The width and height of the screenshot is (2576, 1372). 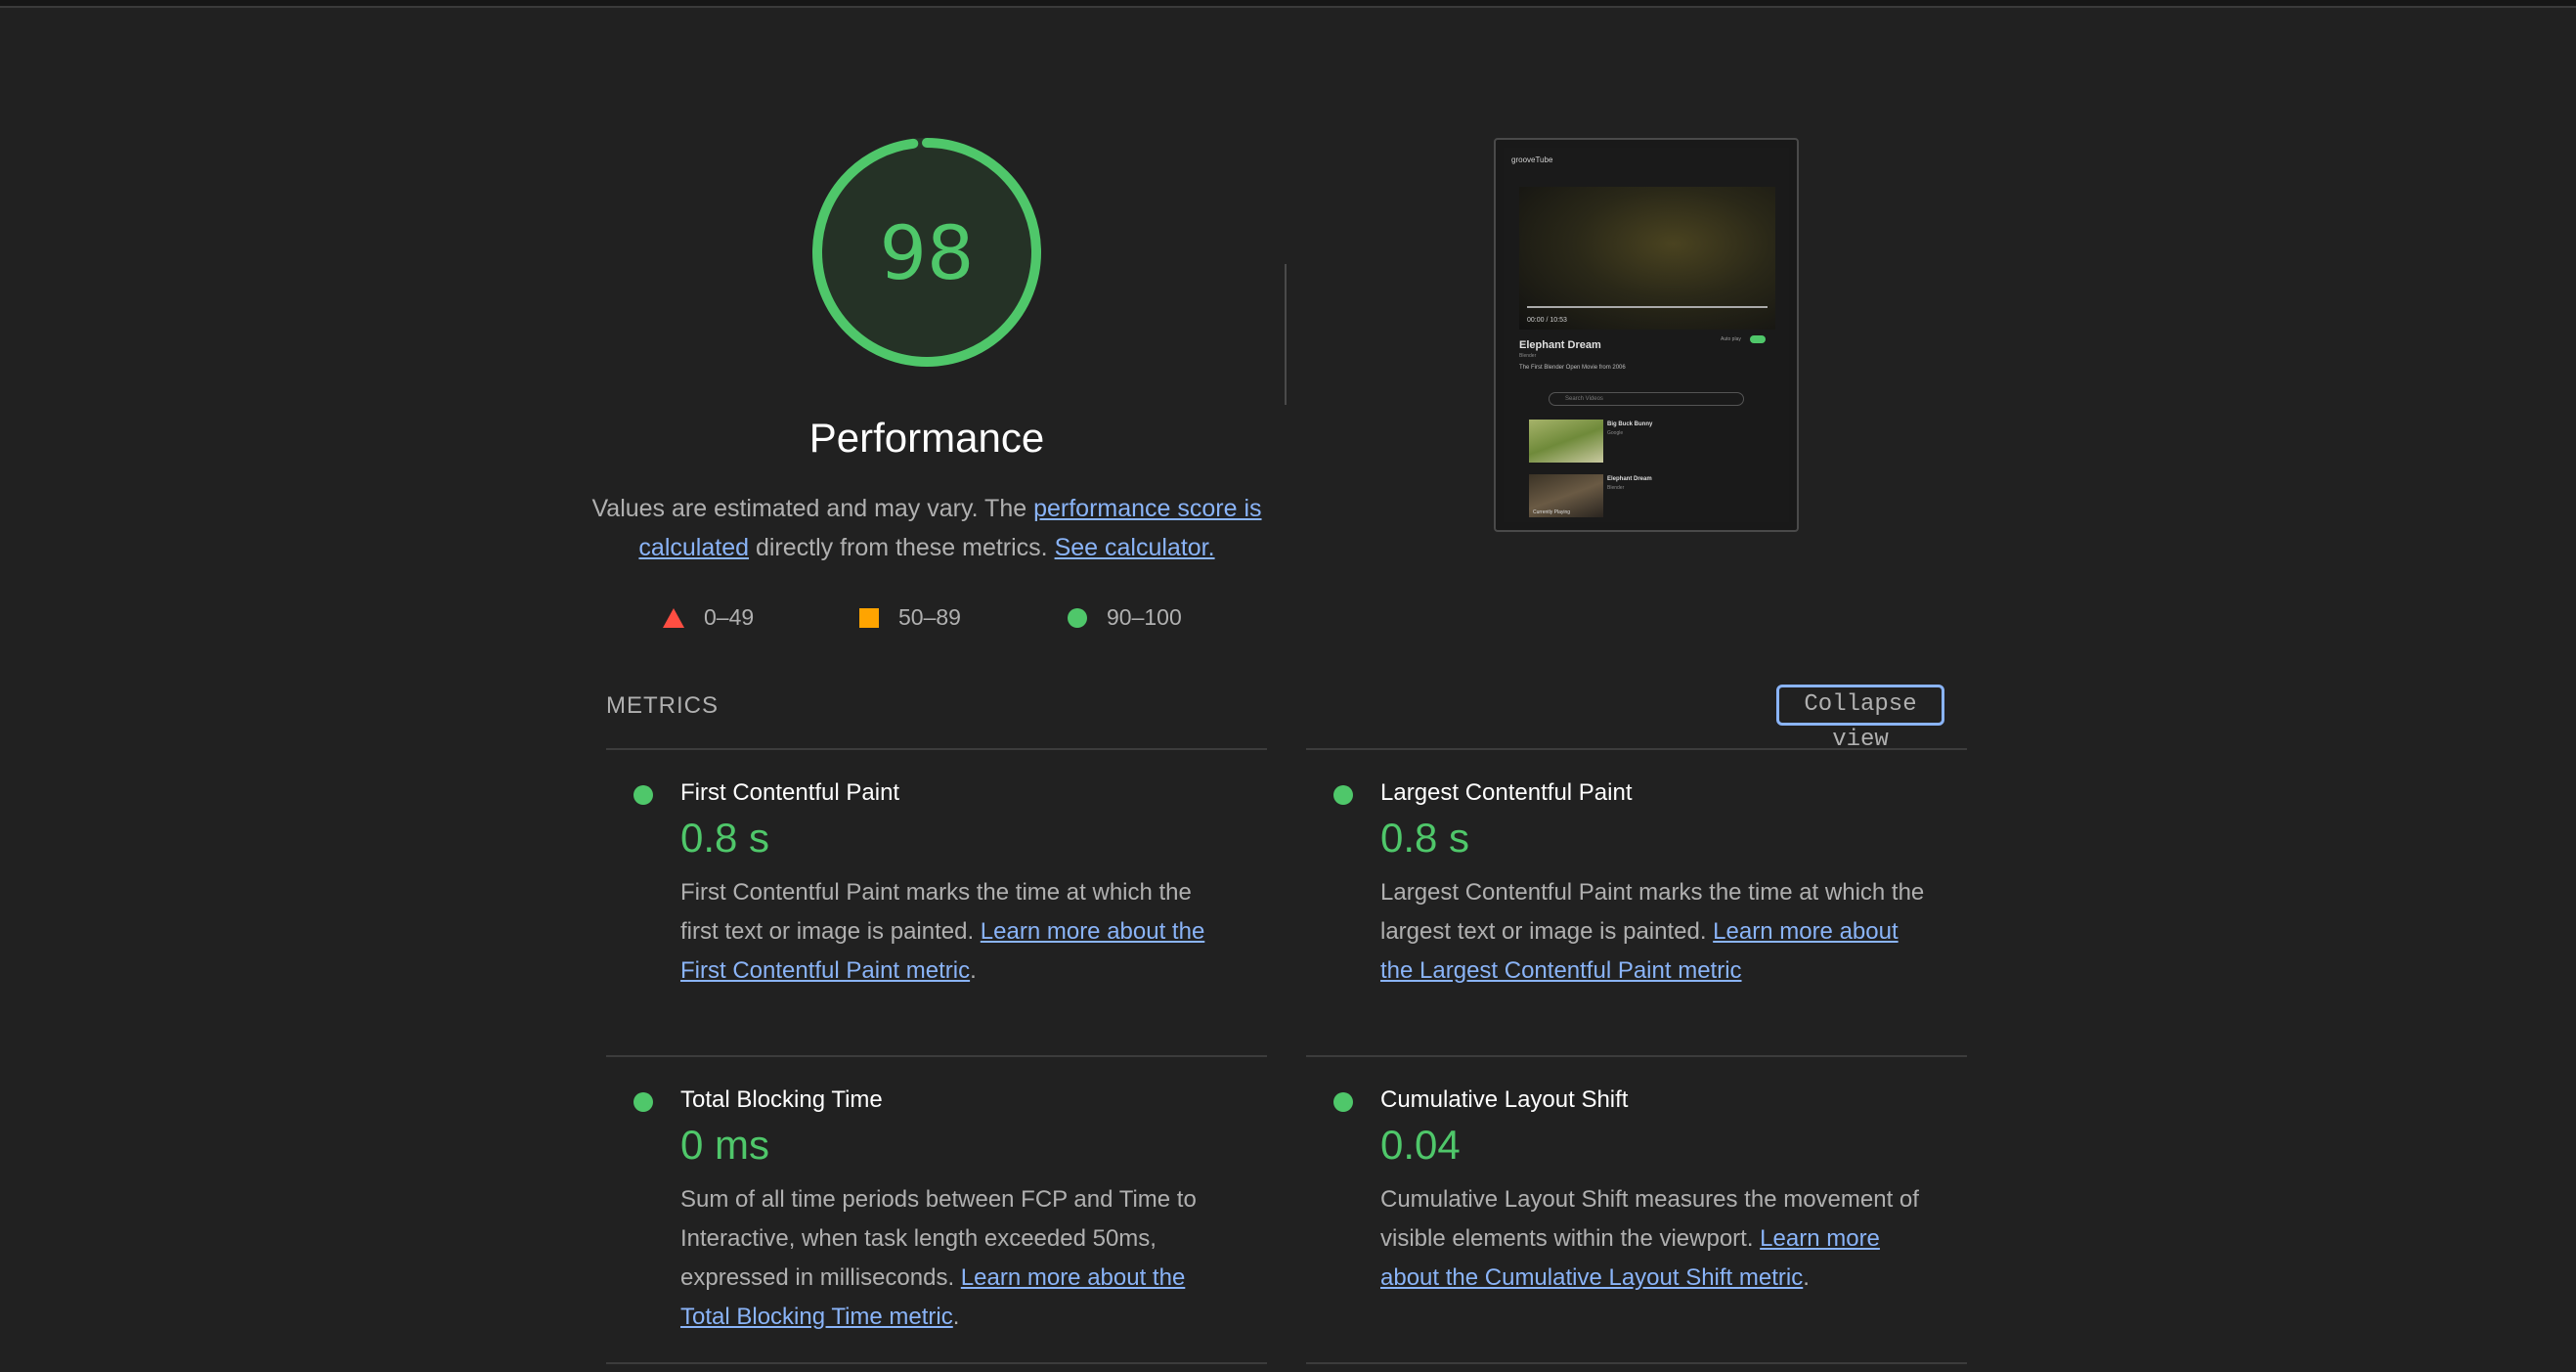 What do you see at coordinates (1615, 433) in the screenshot?
I see `screenshot-item-author: Google` at bounding box center [1615, 433].